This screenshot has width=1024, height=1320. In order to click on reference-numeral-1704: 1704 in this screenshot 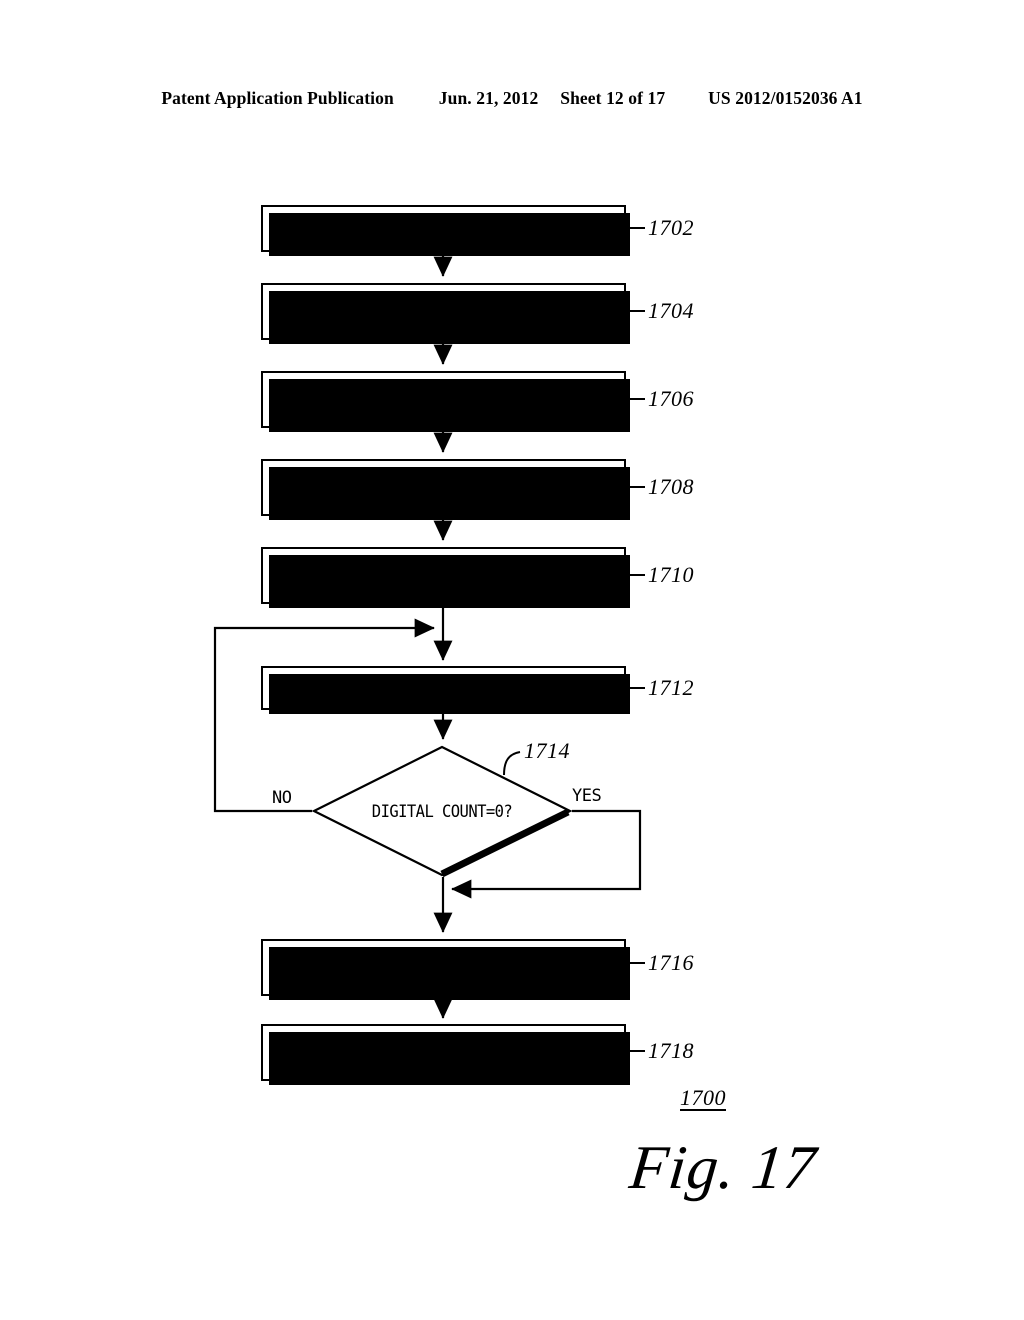, I will do `click(671, 310)`.